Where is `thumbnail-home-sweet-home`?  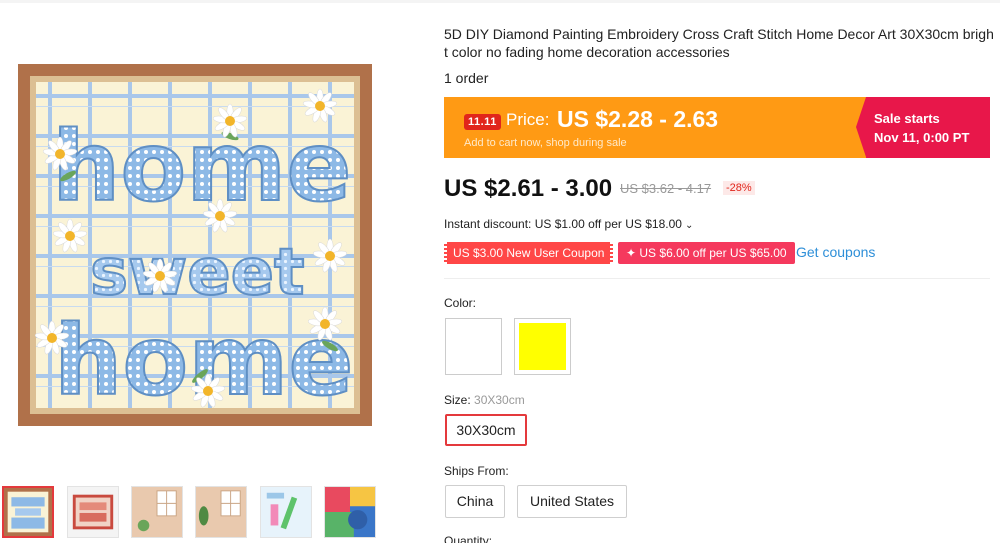 thumbnail-home-sweet-home is located at coordinates (28, 512).